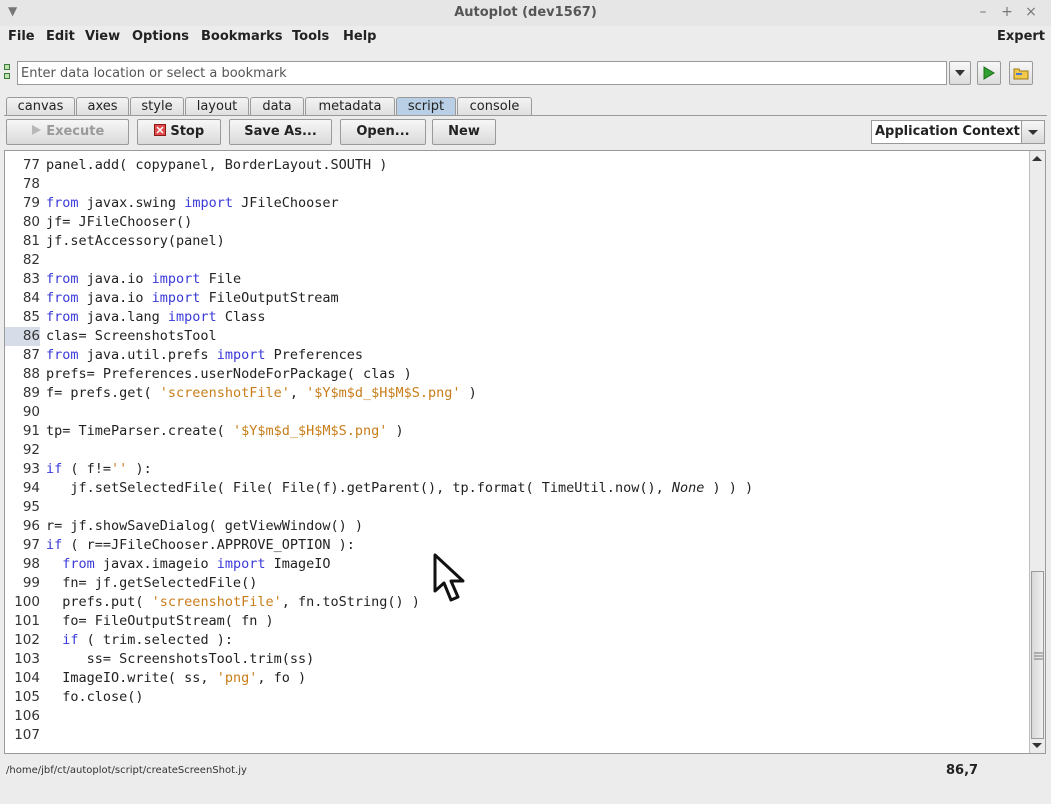  I want to click on code-text: from javax.imageio import ImageIO, so click(188, 564).